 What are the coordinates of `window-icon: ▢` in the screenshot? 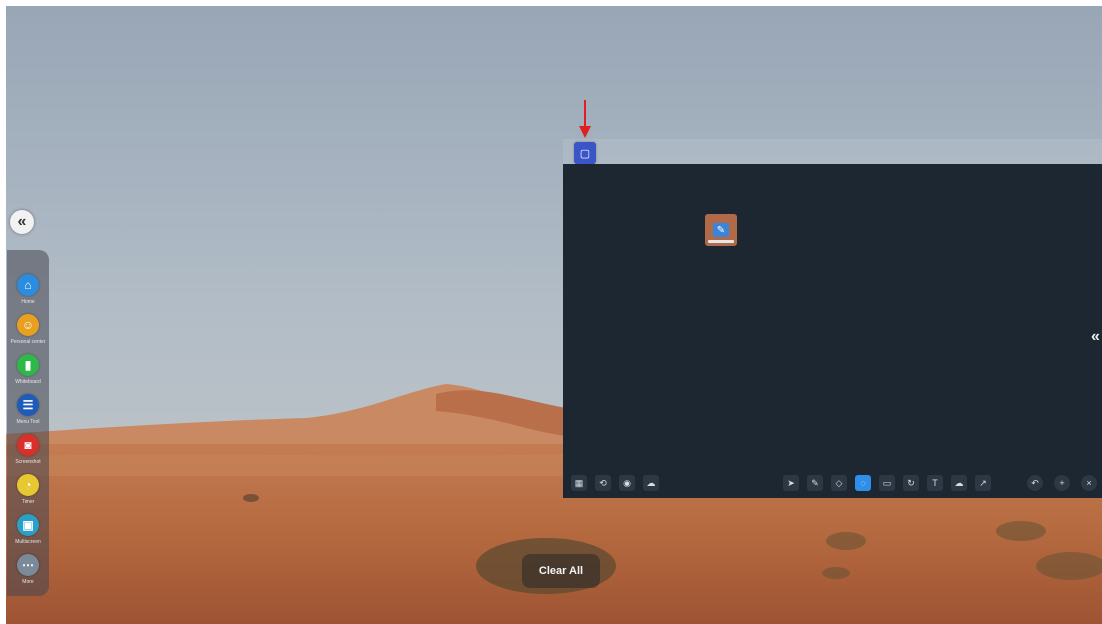 It's located at (585, 153).